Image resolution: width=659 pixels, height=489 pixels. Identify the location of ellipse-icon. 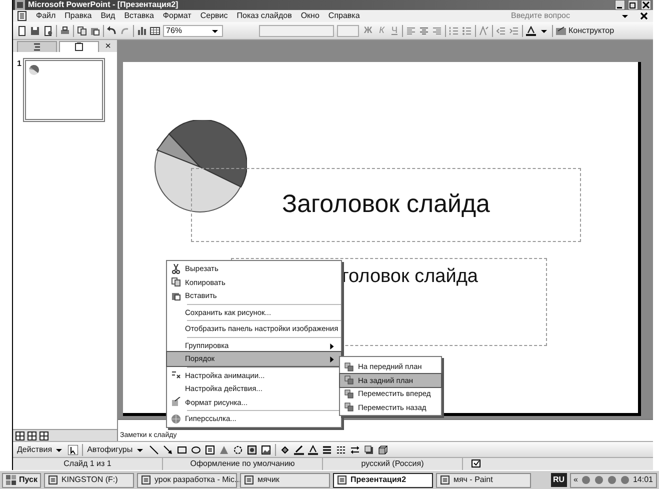
(195, 449).